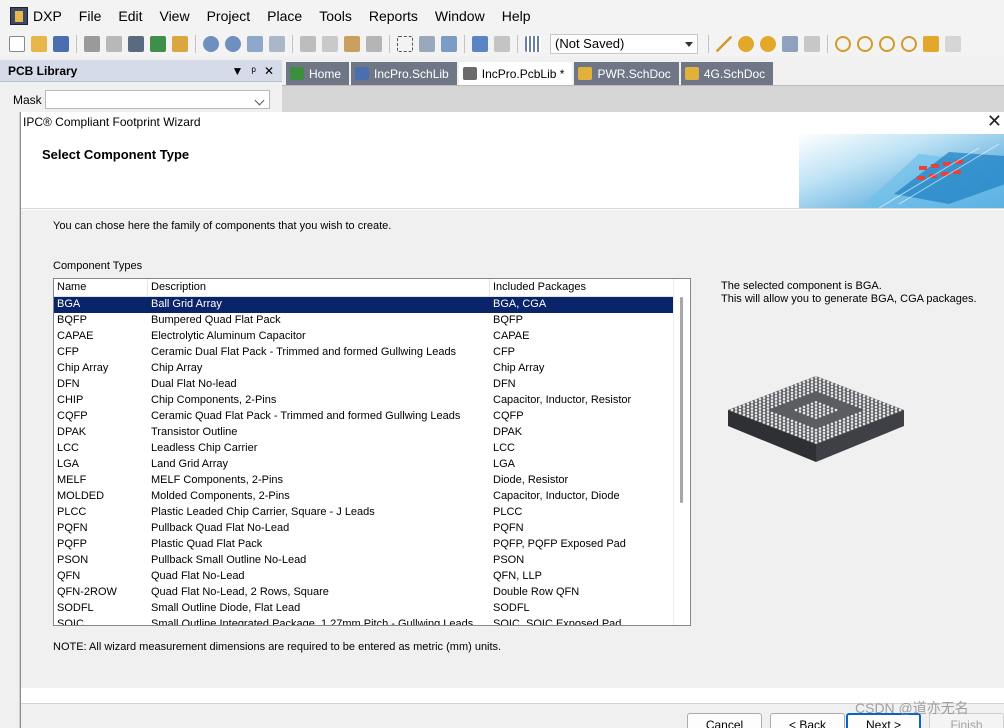 The height and width of the screenshot is (728, 1004). I want to click on table-row: LGA Land Grid Array LGA, so click(364, 465).